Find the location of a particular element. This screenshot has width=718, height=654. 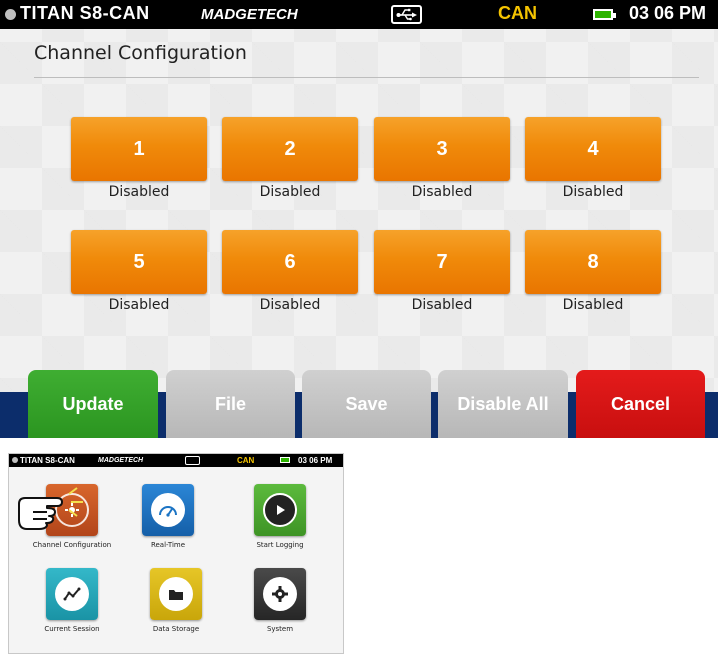

app-start-logging: Start Logging is located at coordinates (280, 516).